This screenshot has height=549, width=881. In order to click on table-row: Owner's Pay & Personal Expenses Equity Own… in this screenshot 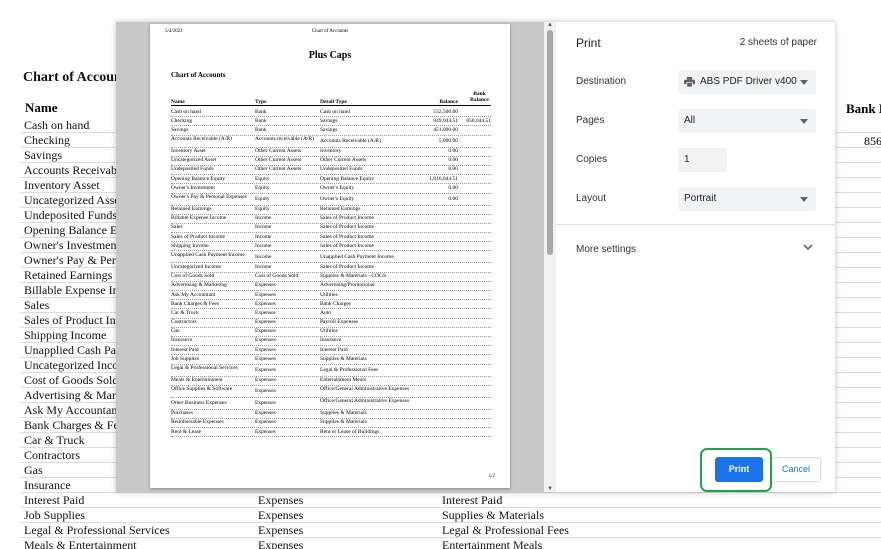, I will do `click(331, 200)`.